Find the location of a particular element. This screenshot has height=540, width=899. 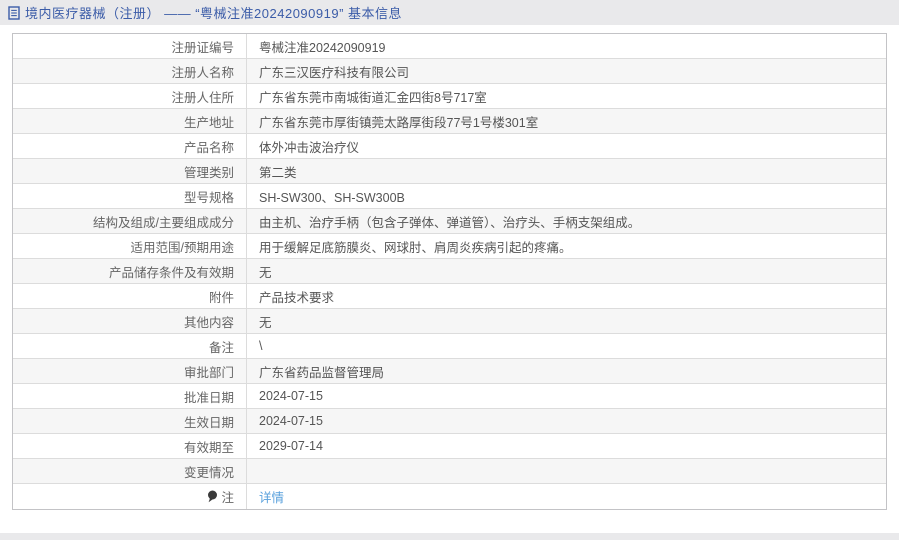

row-label: 产品名称 is located at coordinates (130, 146).